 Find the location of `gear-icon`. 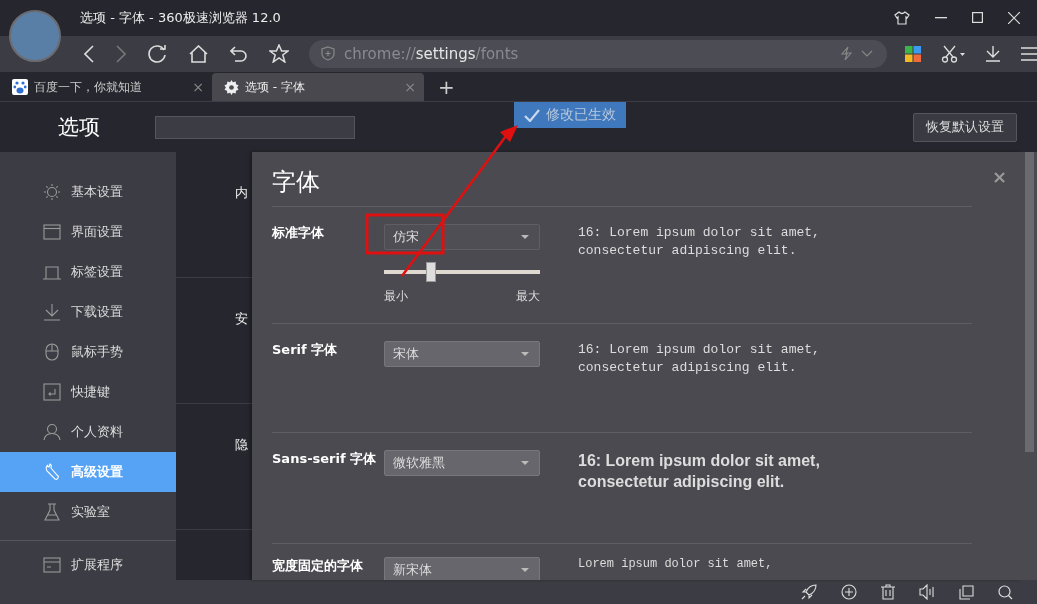

gear-icon is located at coordinates (231, 87).